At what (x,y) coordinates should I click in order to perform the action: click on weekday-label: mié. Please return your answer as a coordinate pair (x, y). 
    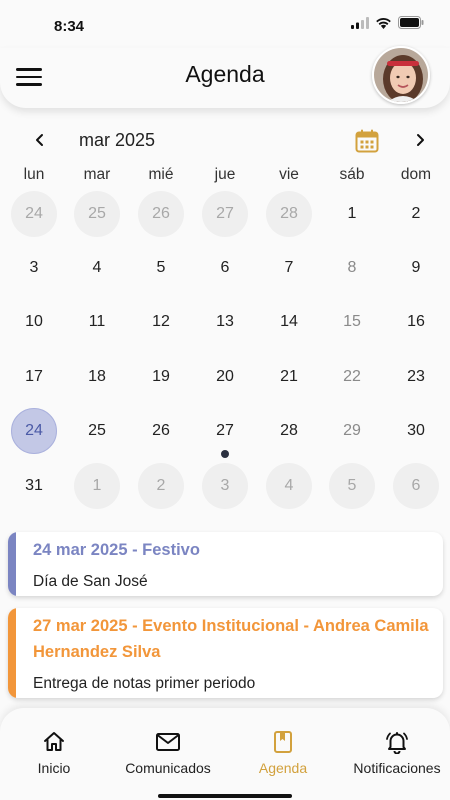
    Looking at the image, I should click on (161, 174).